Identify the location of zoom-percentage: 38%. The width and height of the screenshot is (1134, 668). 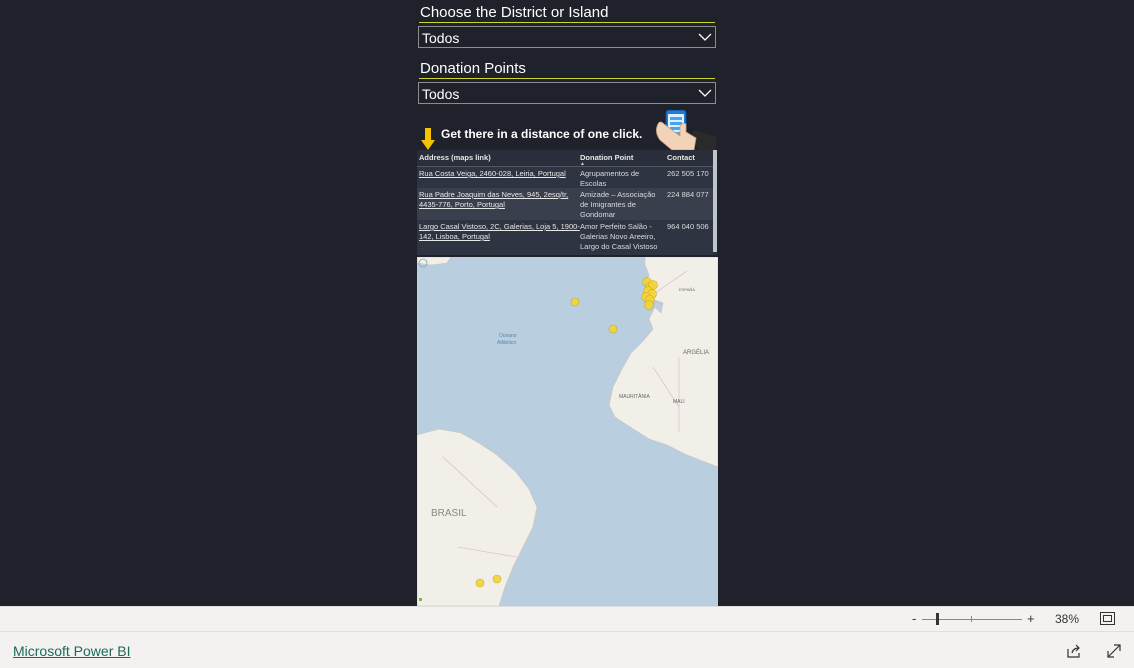
(1067, 619).